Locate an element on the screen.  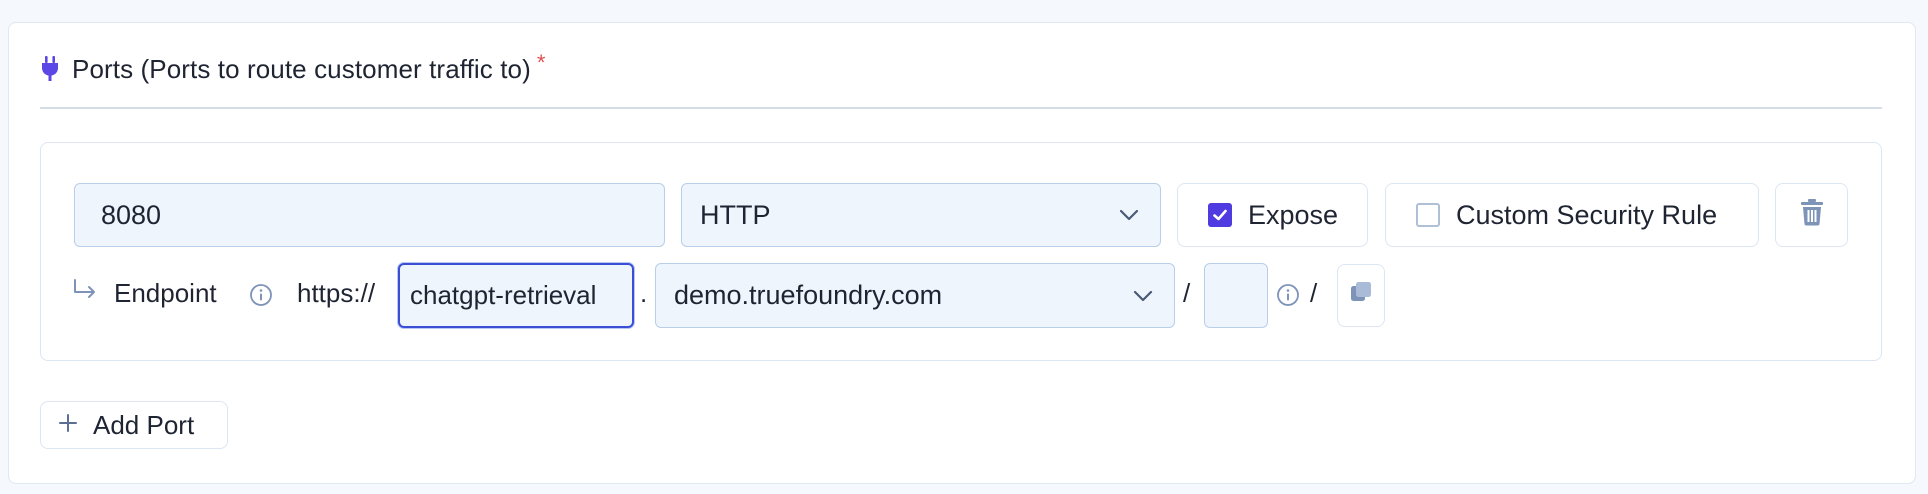
port-number-input: 8080 is located at coordinates (369, 215).